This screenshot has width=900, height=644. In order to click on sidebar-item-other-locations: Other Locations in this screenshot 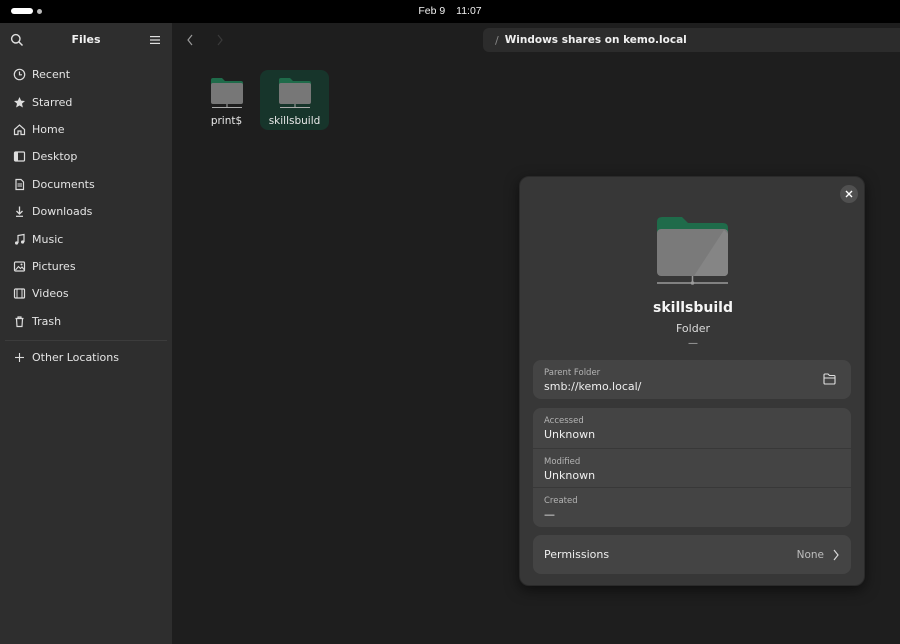, I will do `click(86, 357)`.